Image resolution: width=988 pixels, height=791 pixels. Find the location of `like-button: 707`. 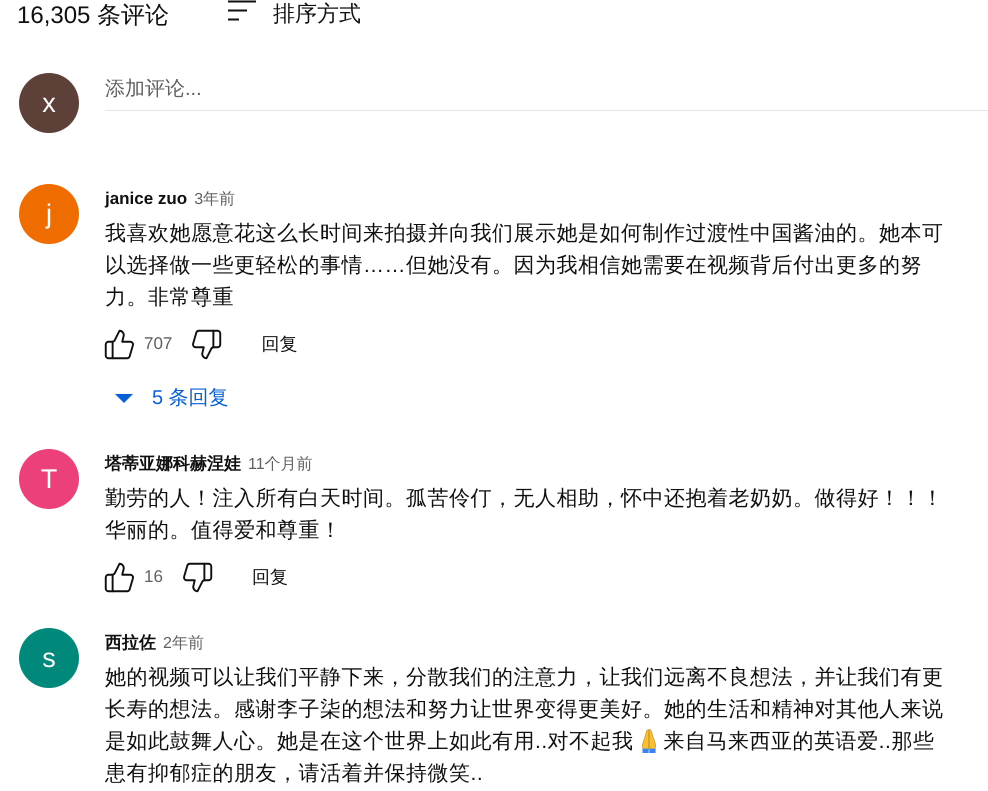

like-button: 707 is located at coordinates (137, 344).